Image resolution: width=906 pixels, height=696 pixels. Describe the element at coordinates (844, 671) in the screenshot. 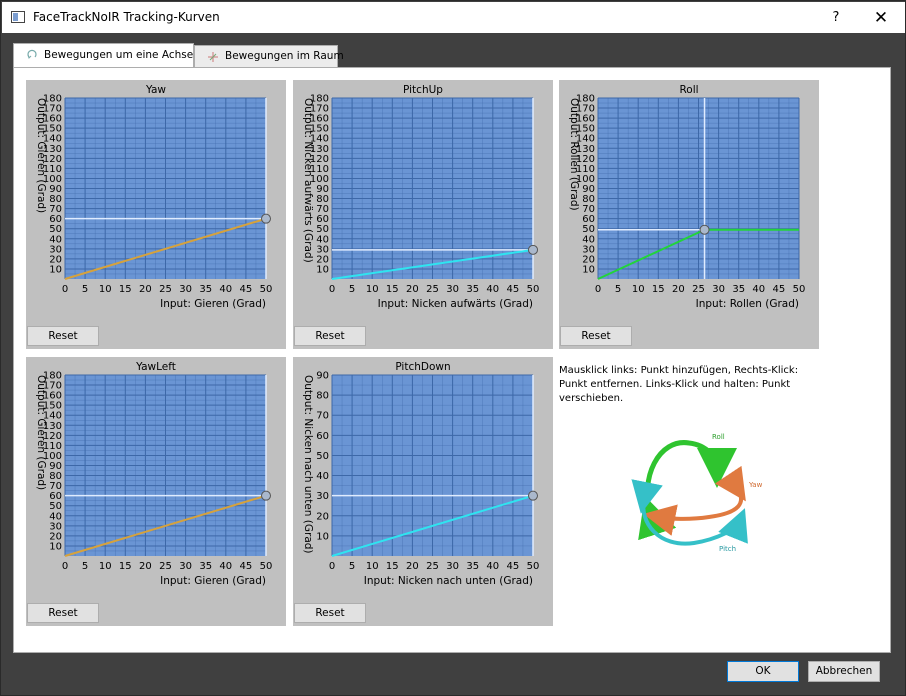

I see `cancel-button: Abbrechen` at that location.